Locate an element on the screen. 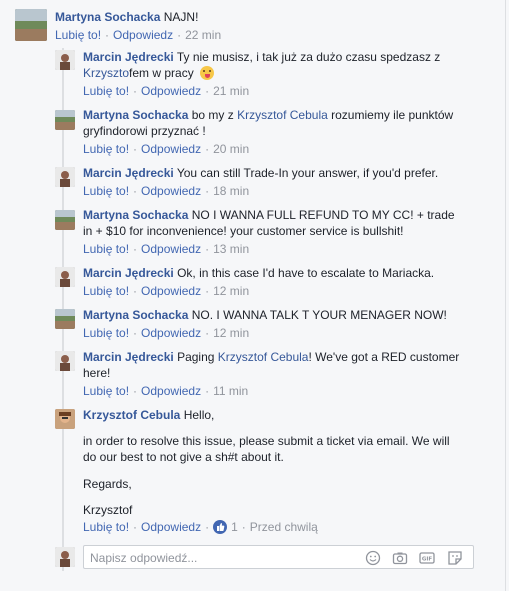  comment-actions: Lubię to! · Odpowiedz · 21 min is located at coordinates (166, 91).